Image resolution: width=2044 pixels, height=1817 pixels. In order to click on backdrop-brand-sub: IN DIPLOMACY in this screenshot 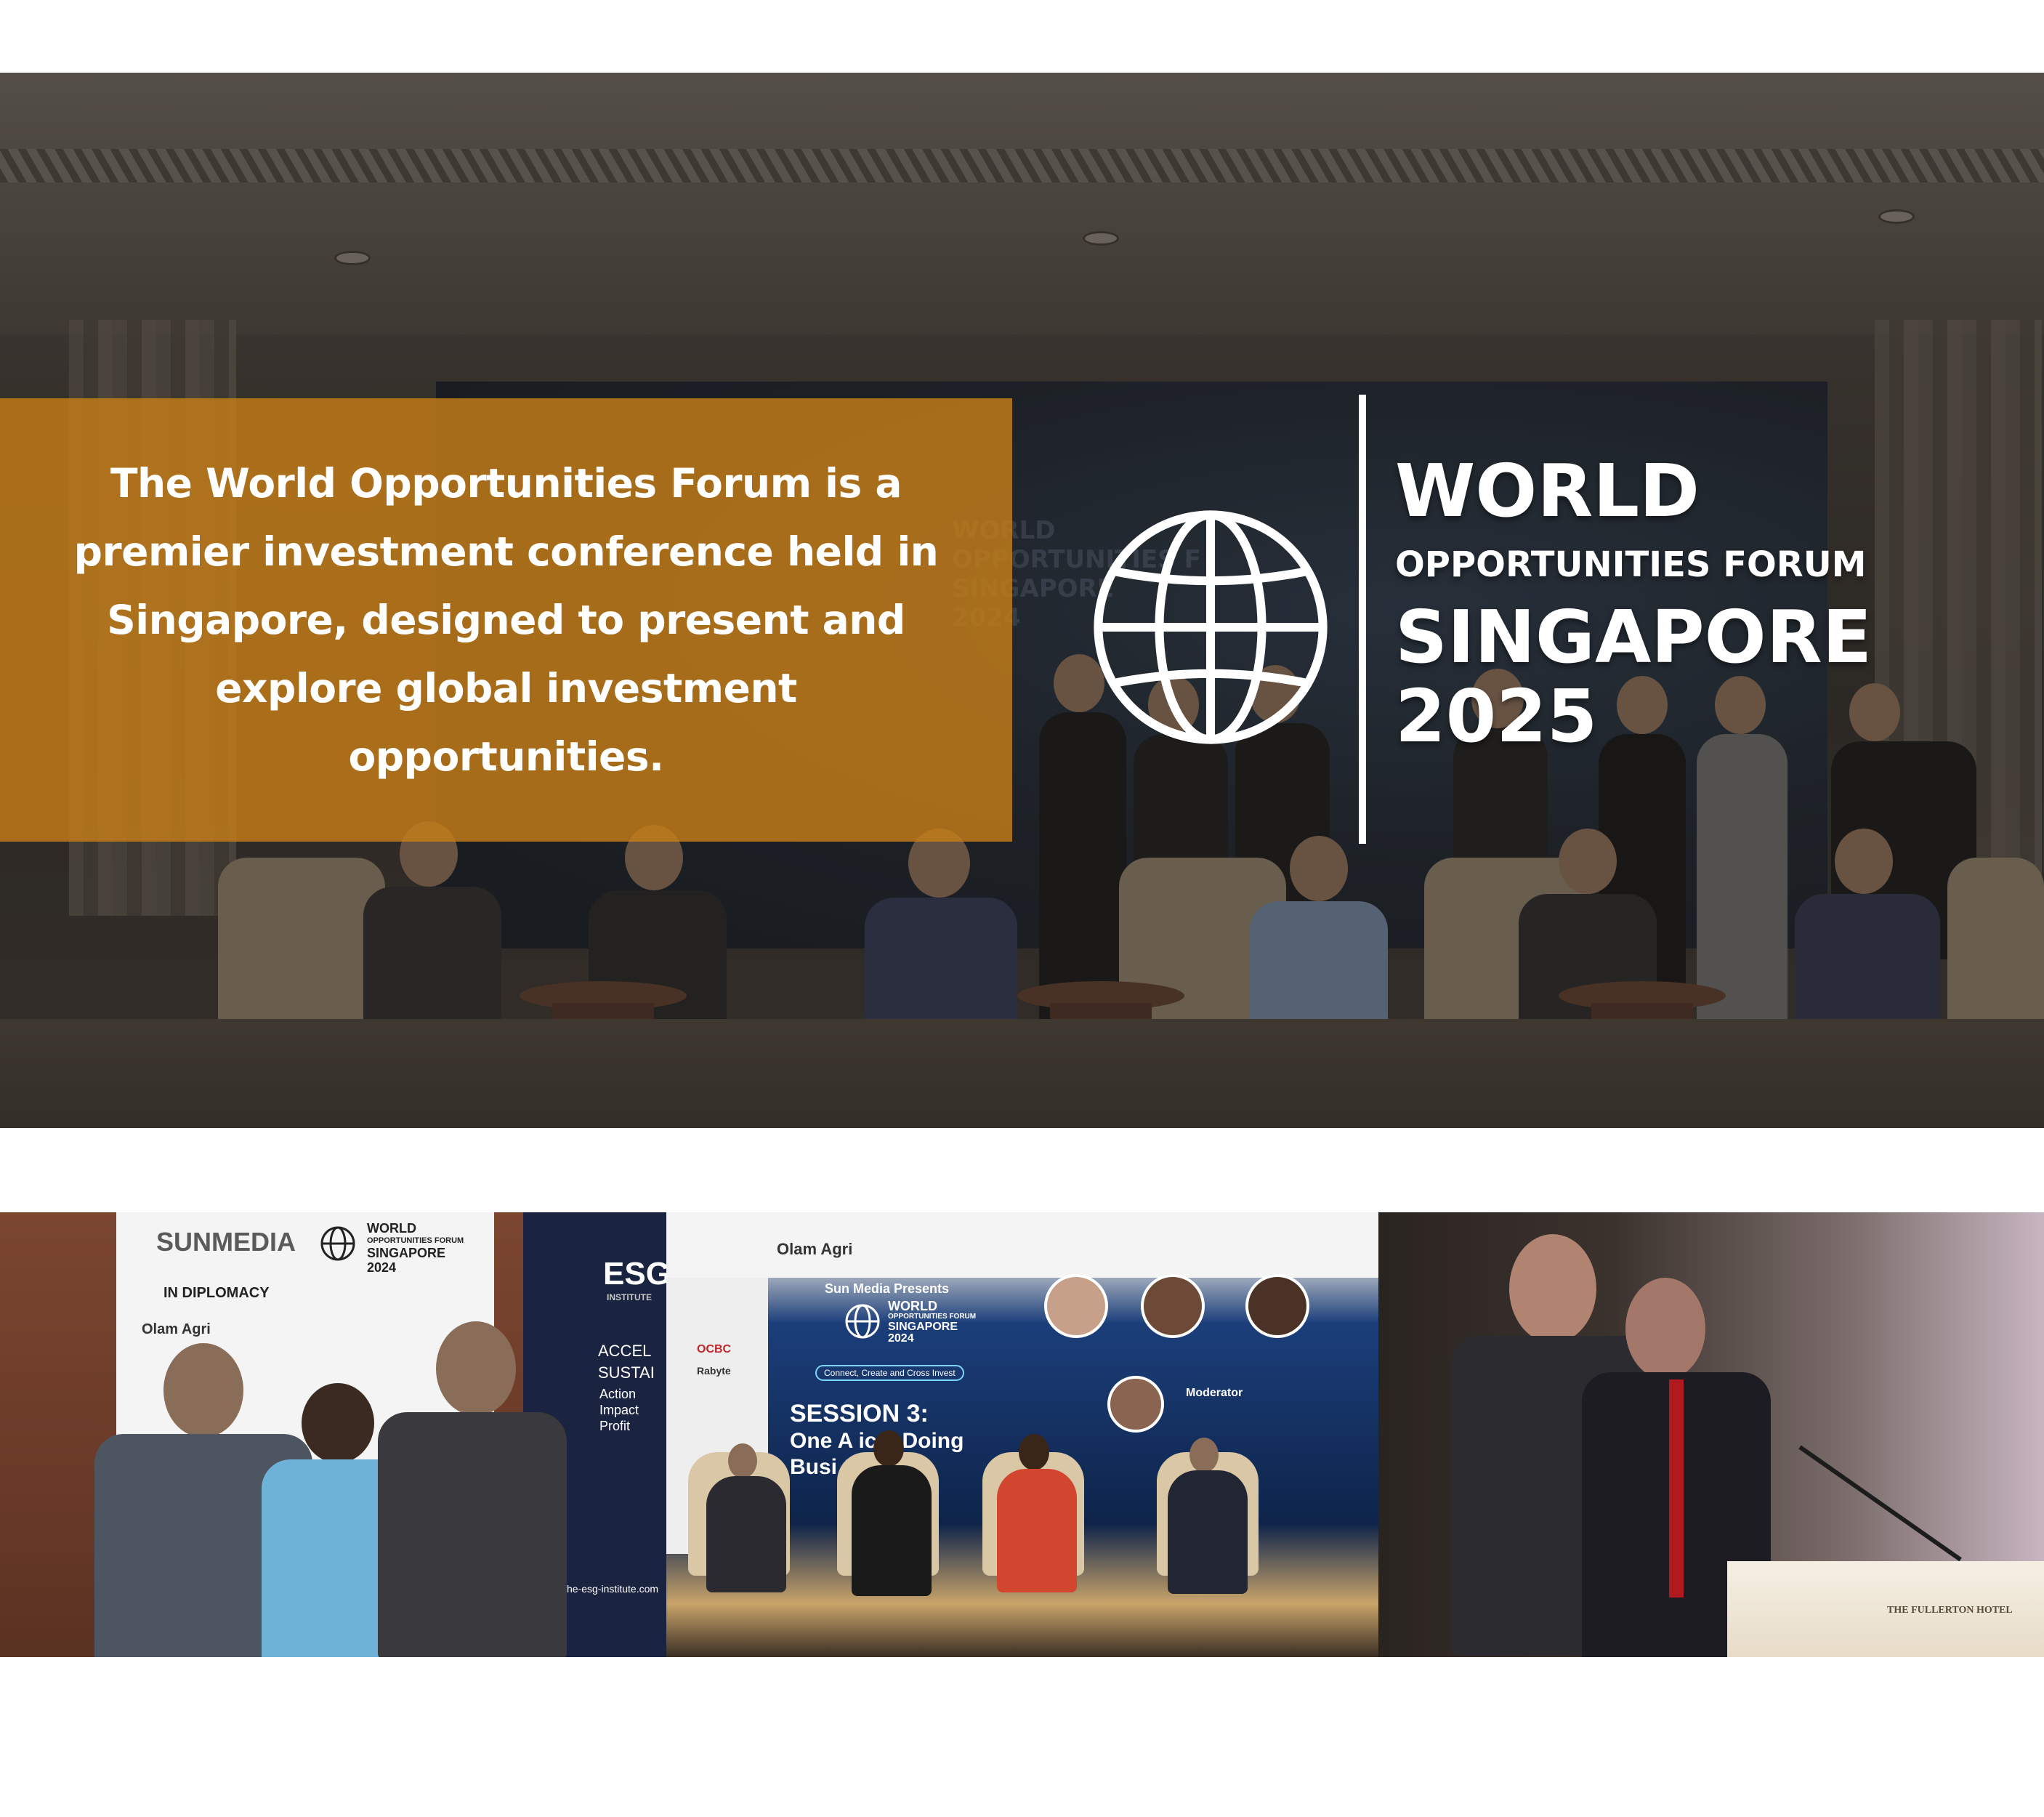, I will do `click(216, 1293)`.